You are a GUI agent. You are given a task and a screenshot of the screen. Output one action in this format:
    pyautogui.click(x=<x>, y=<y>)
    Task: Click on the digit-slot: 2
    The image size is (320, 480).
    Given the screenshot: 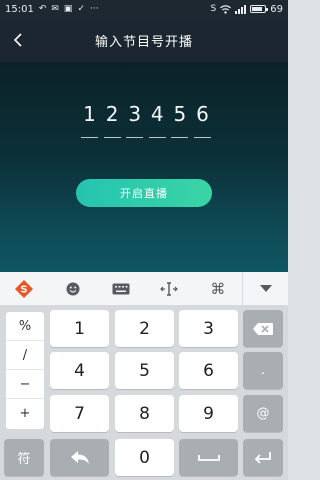 What is the action you would take?
    pyautogui.click(x=112, y=120)
    